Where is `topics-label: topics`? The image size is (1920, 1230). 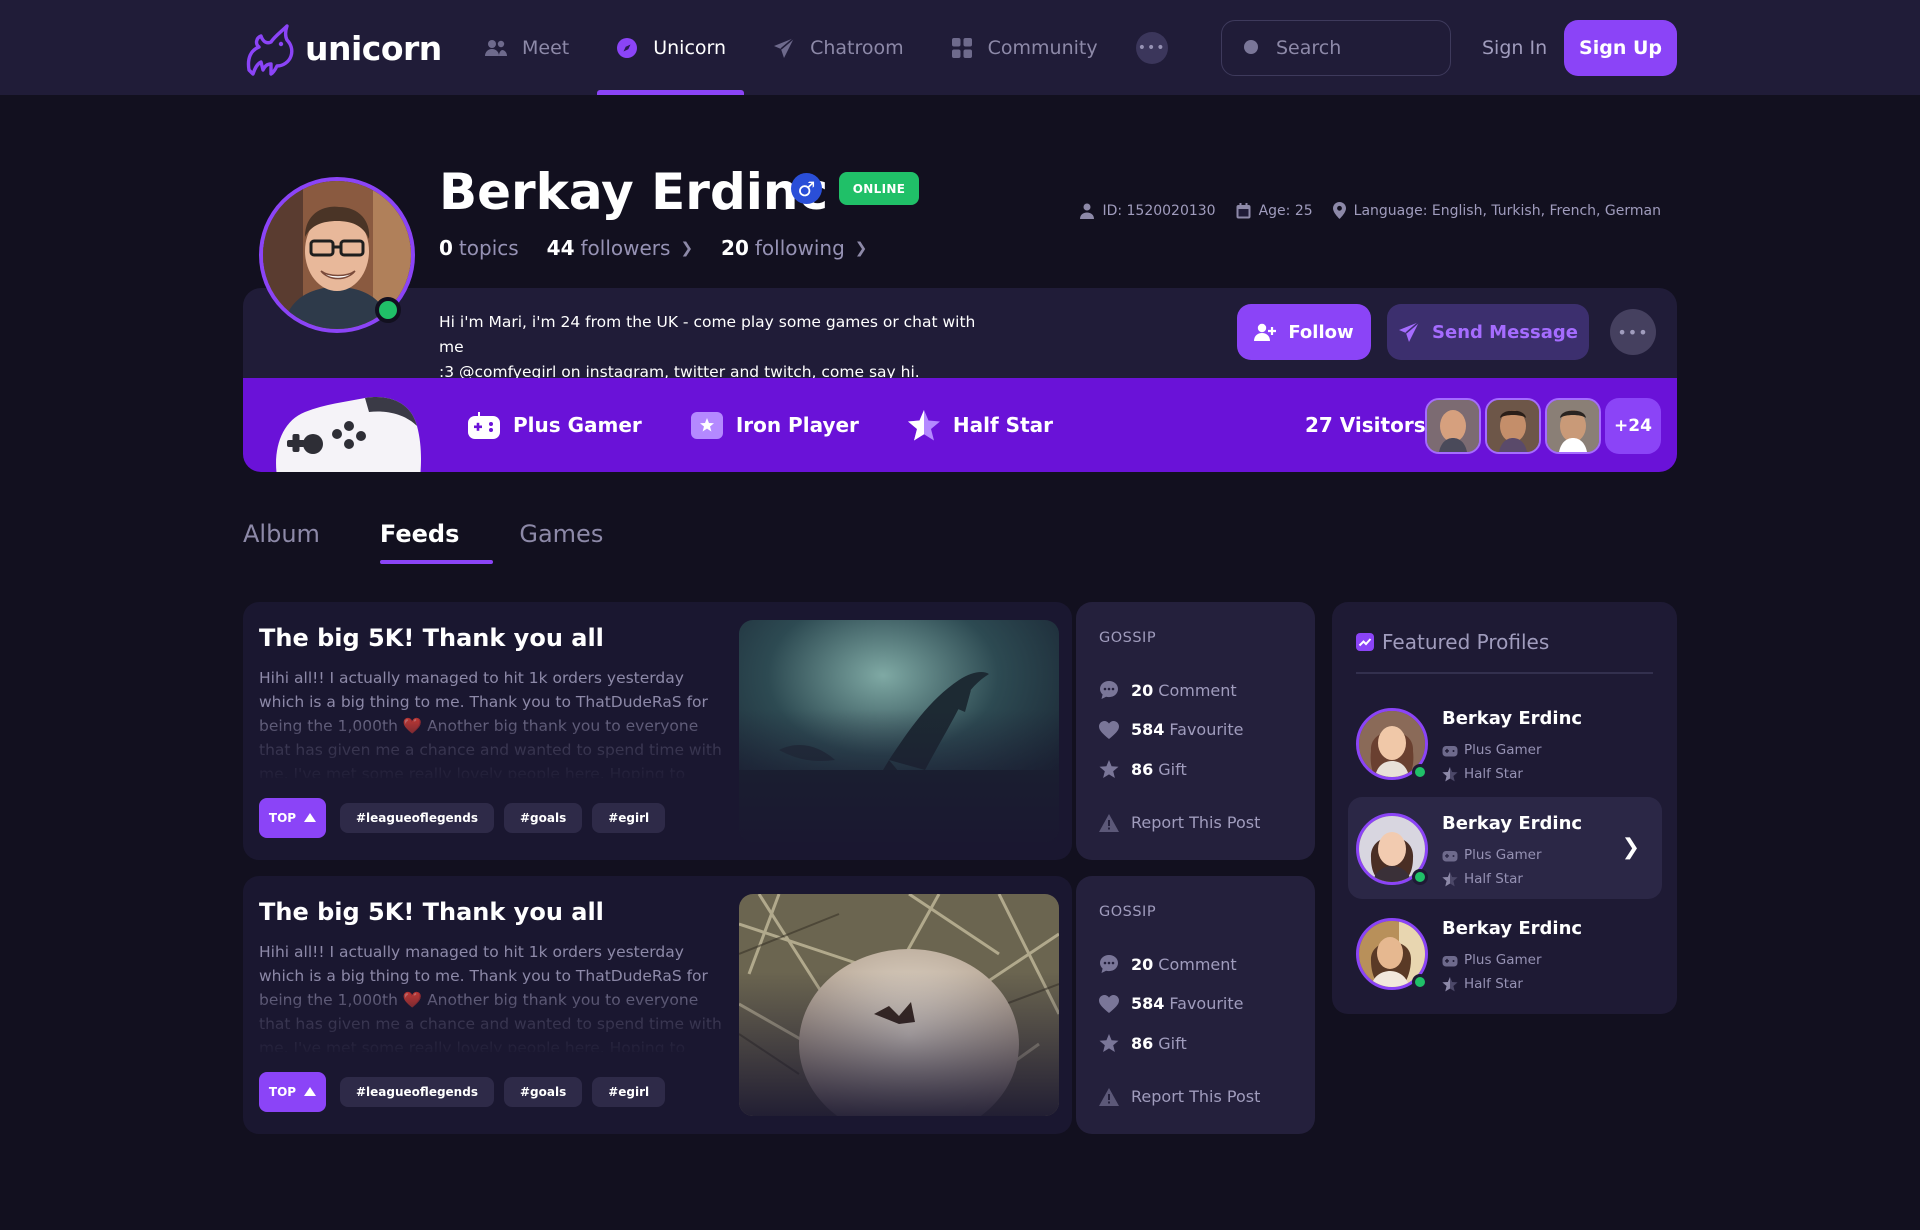
topics-label: topics is located at coordinates (488, 248).